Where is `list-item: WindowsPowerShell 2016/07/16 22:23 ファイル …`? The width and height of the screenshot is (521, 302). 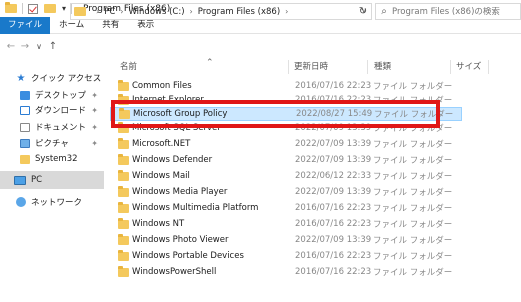 list-item: WindowsPowerShell 2016/07/16 22:23 ファイル … is located at coordinates (287, 272).